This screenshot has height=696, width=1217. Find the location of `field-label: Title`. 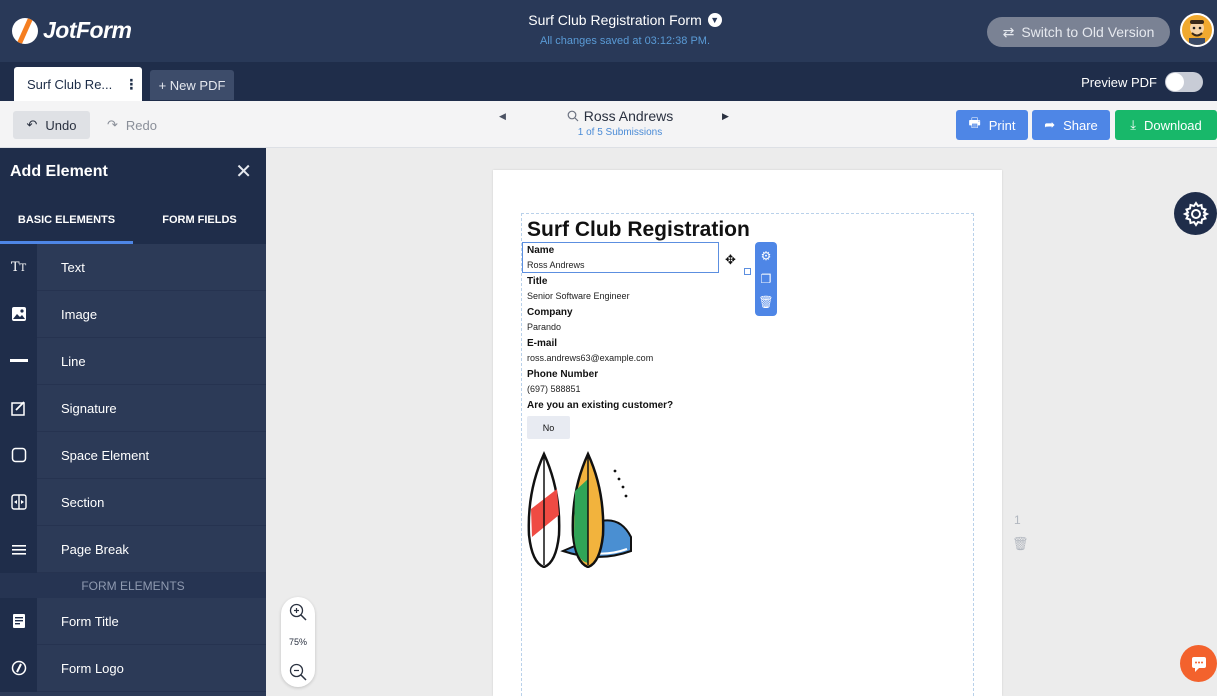

field-label: Title is located at coordinates (537, 281).